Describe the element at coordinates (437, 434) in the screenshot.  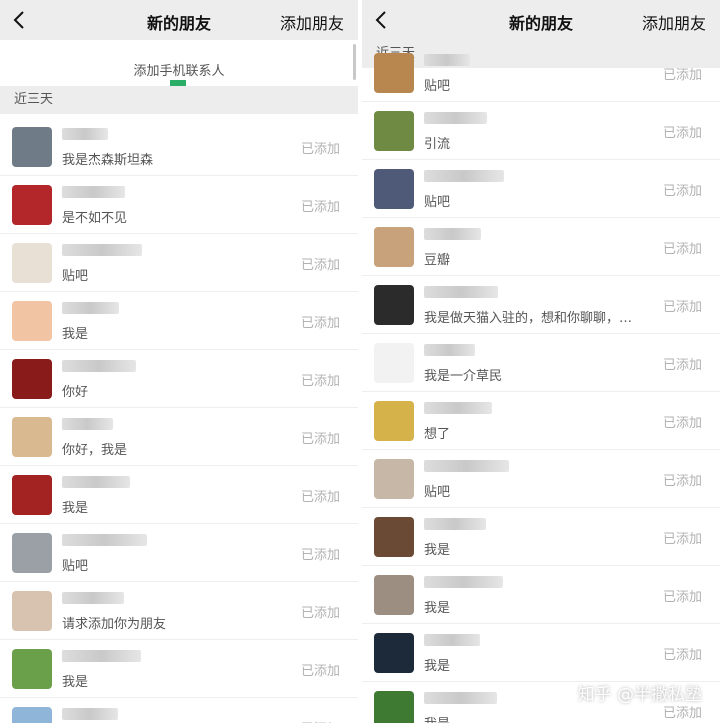
I see `request-message: 想了` at that location.